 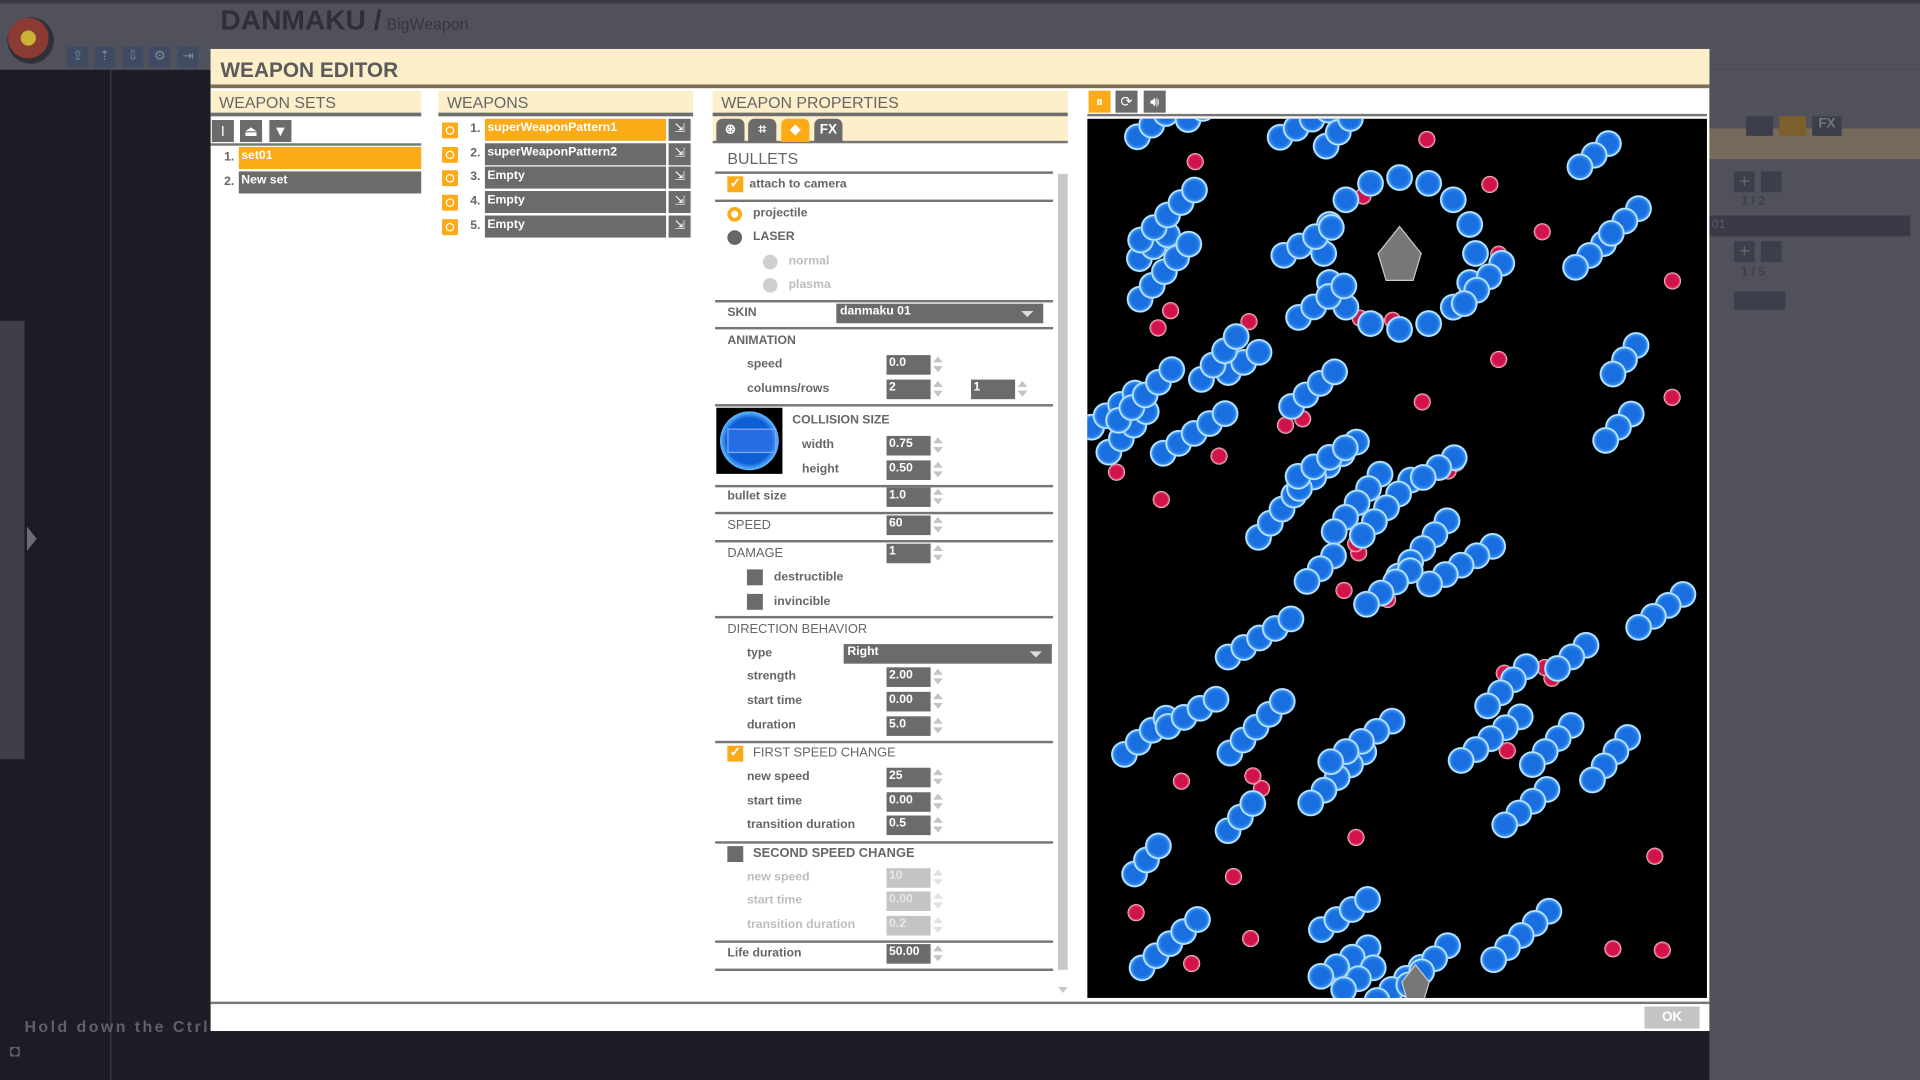 What do you see at coordinates (938, 726) in the screenshot?
I see `direction-duration-stepper` at bounding box center [938, 726].